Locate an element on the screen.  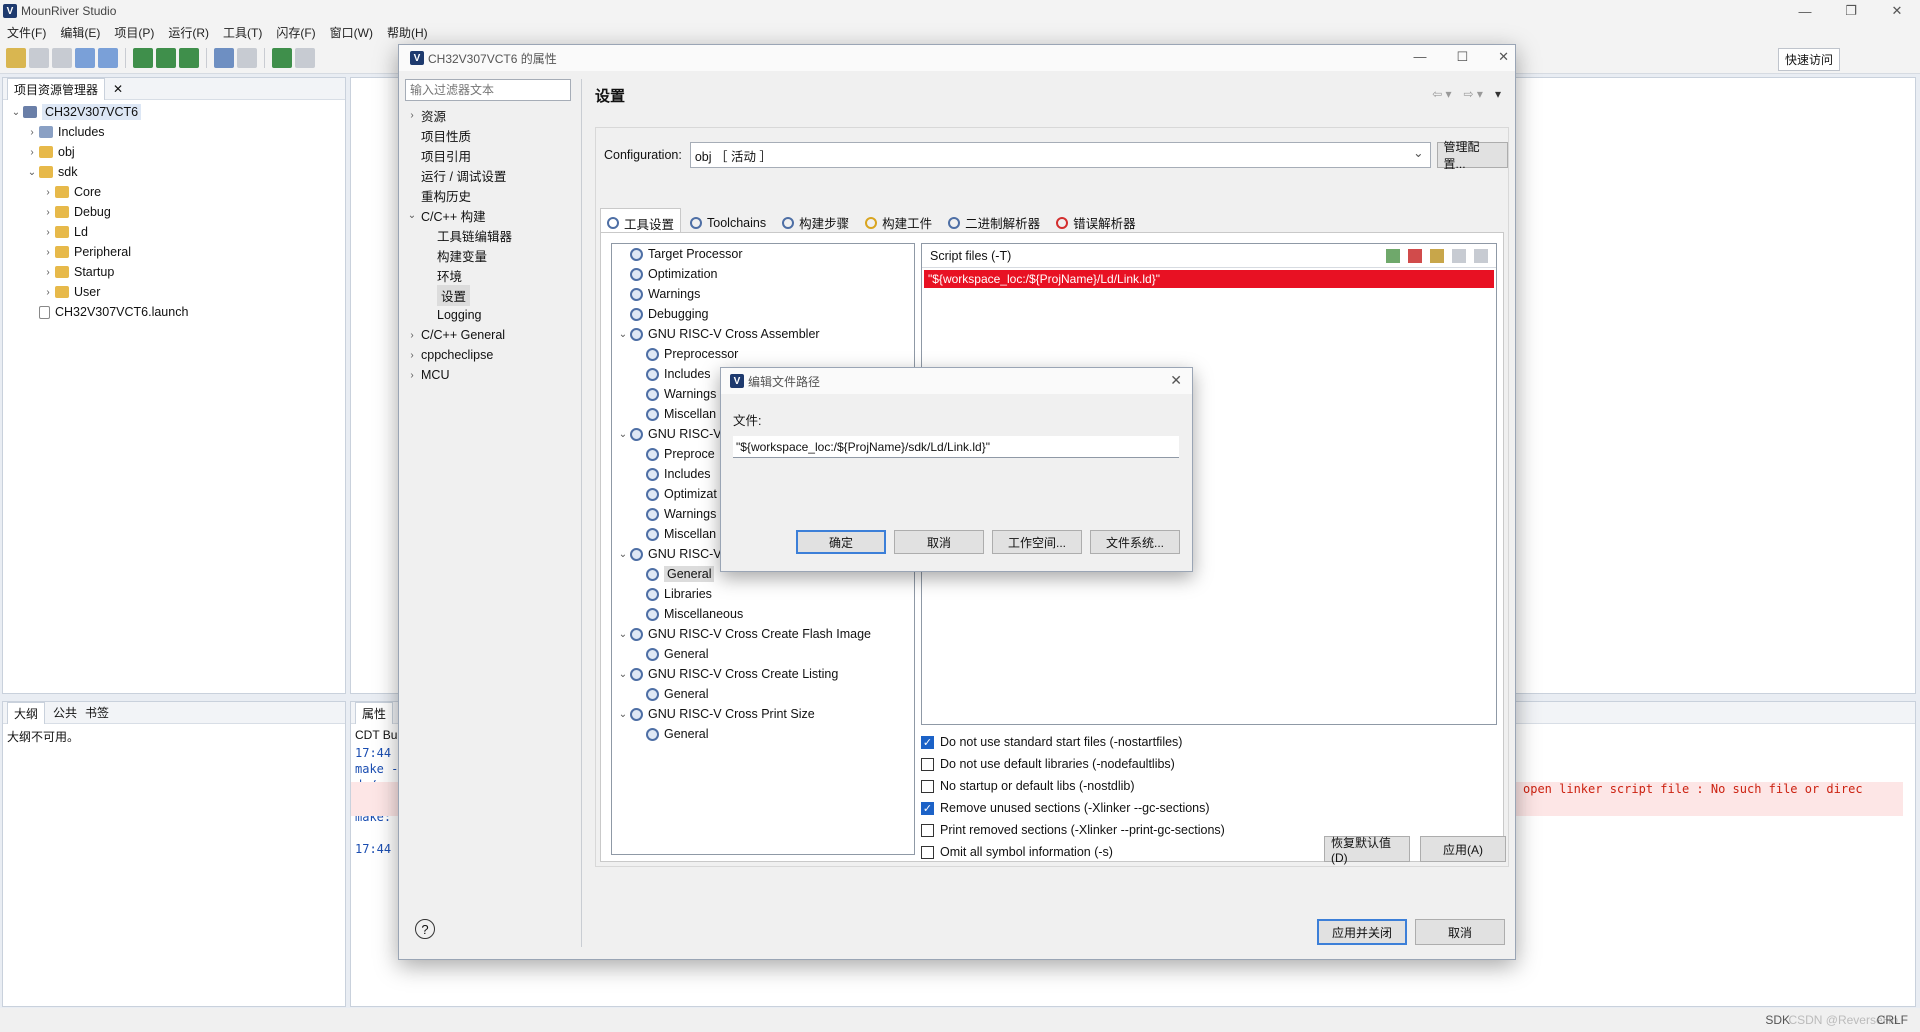
debug-icon is located at coordinates (282, 57).